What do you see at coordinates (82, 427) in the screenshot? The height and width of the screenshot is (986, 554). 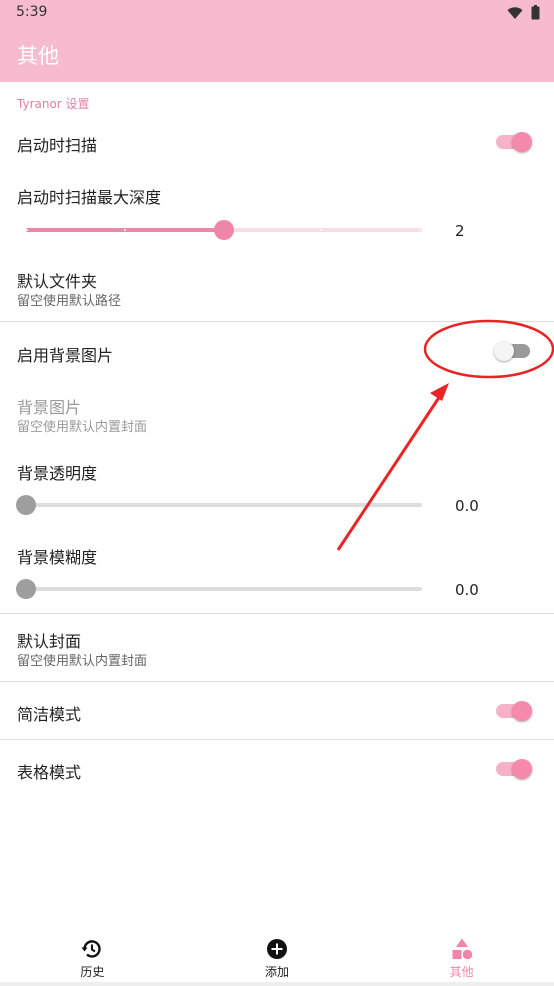 I see `bg-image-subtitle: 留空使用默认内置封面` at bounding box center [82, 427].